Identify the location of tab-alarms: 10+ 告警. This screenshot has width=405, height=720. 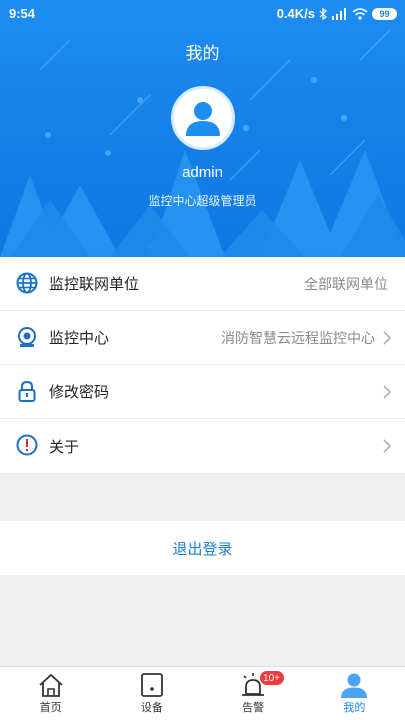
(253, 693).